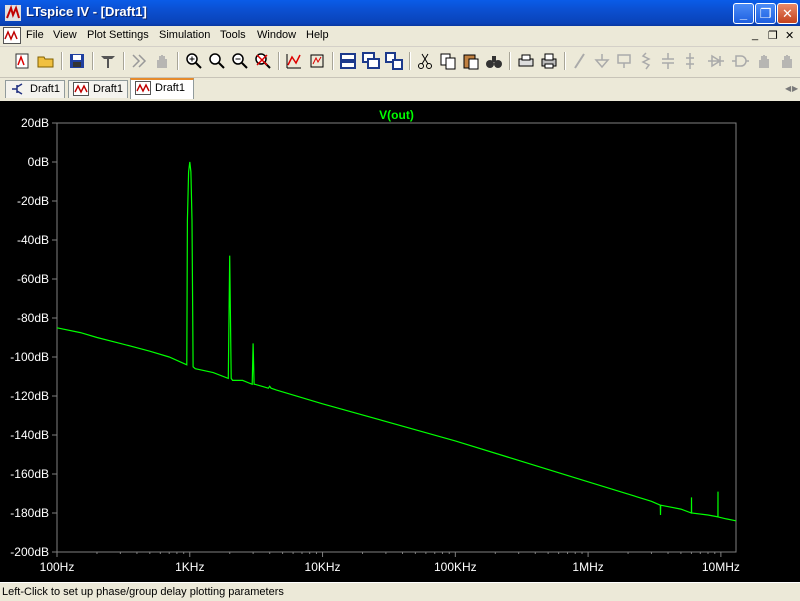  What do you see at coordinates (448, 61) in the screenshot?
I see `copy-icon` at bounding box center [448, 61].